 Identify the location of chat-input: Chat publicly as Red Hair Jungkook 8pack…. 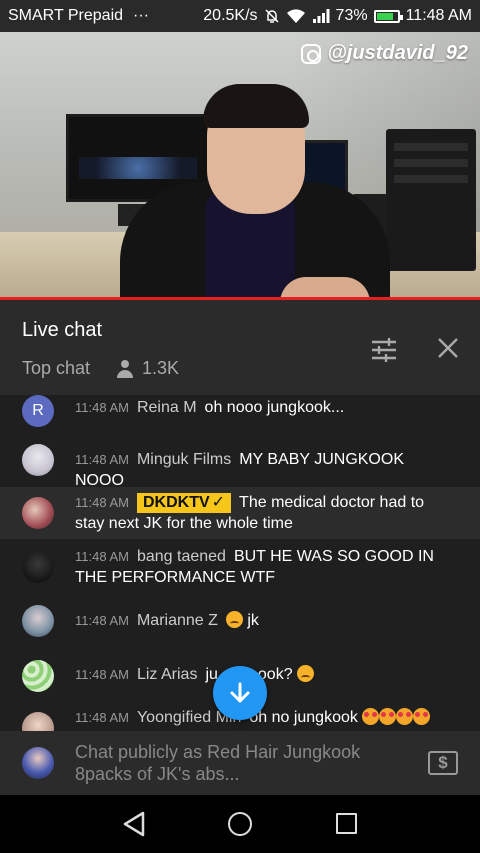
(235, 763).